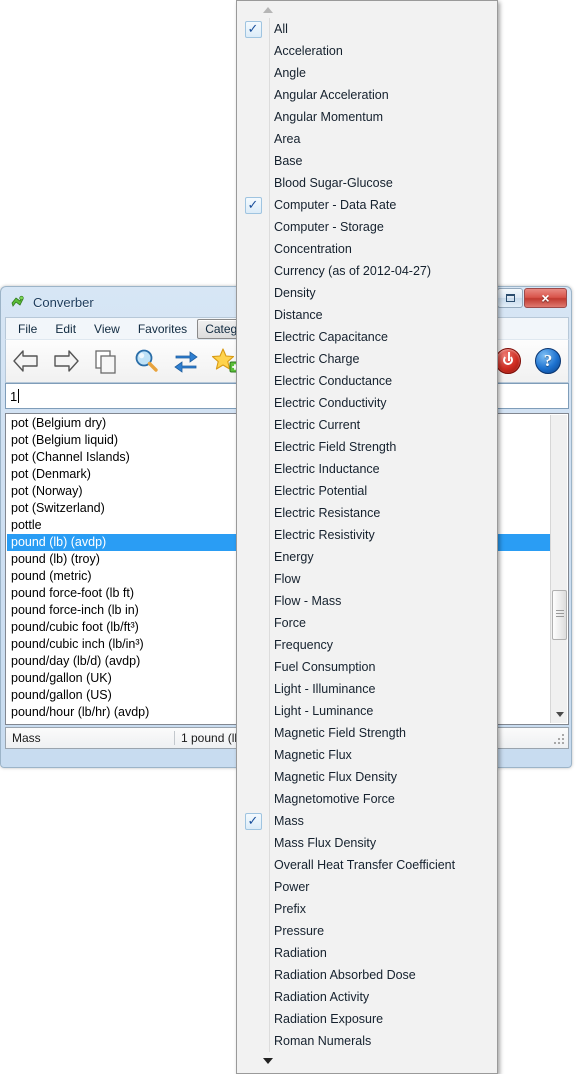 This screenshot has height=1074, width=576. I want to click on scrollbar-thumb, so click(559, 615).